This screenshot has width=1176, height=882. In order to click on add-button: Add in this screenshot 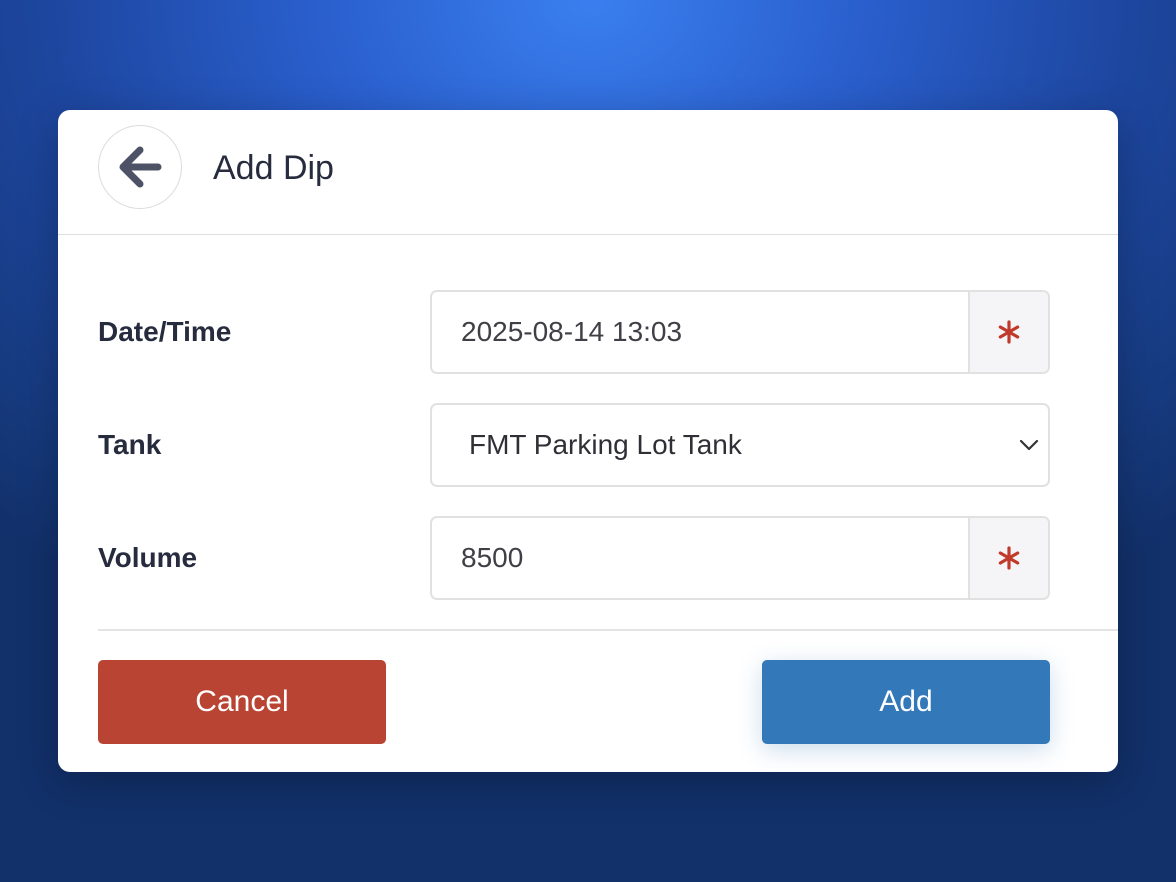, I will do `click(906, 702)`.